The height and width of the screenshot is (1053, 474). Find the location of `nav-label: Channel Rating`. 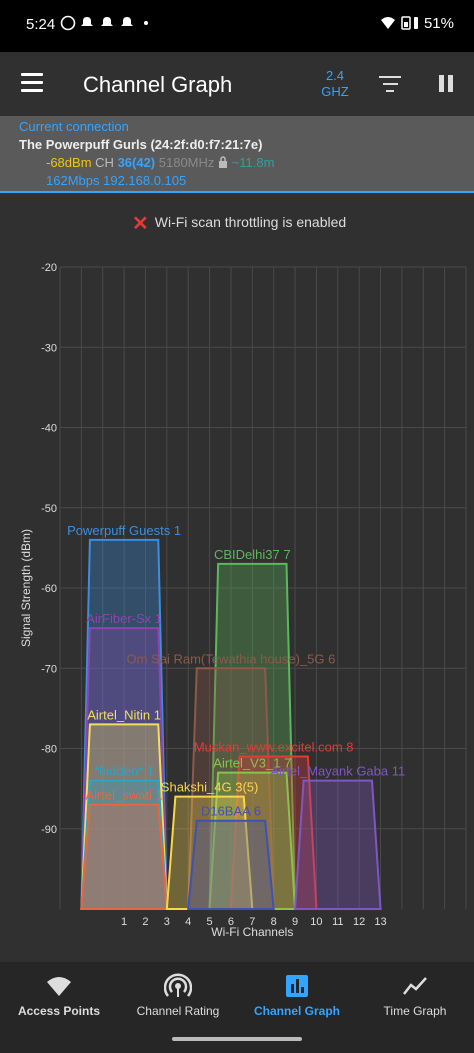

nav-label: Channel Rating is located at coordinates (178, 1011).